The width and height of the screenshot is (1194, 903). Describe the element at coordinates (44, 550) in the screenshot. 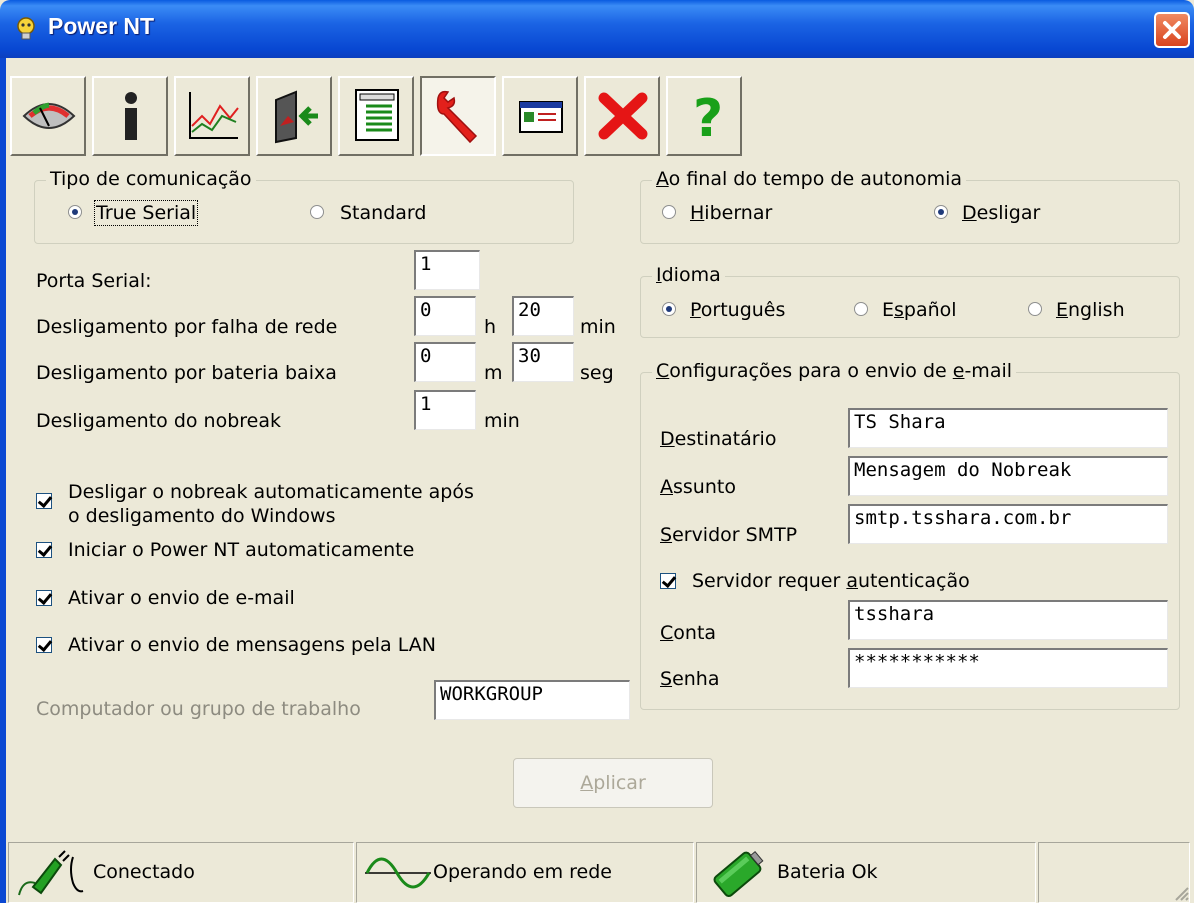

I see `start-auto-checkbox` at that location.